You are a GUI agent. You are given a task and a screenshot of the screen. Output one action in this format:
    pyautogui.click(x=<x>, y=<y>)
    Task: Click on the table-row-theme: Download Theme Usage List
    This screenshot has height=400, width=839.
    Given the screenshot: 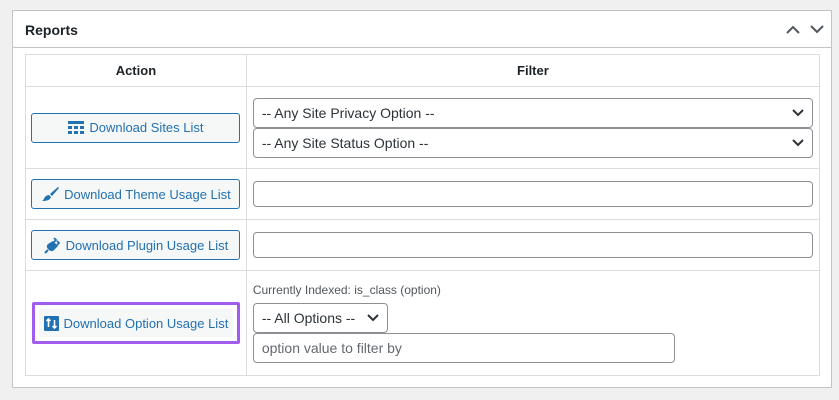 What is the action you would take?
    pyautogui.click(x=423, y=194)
    